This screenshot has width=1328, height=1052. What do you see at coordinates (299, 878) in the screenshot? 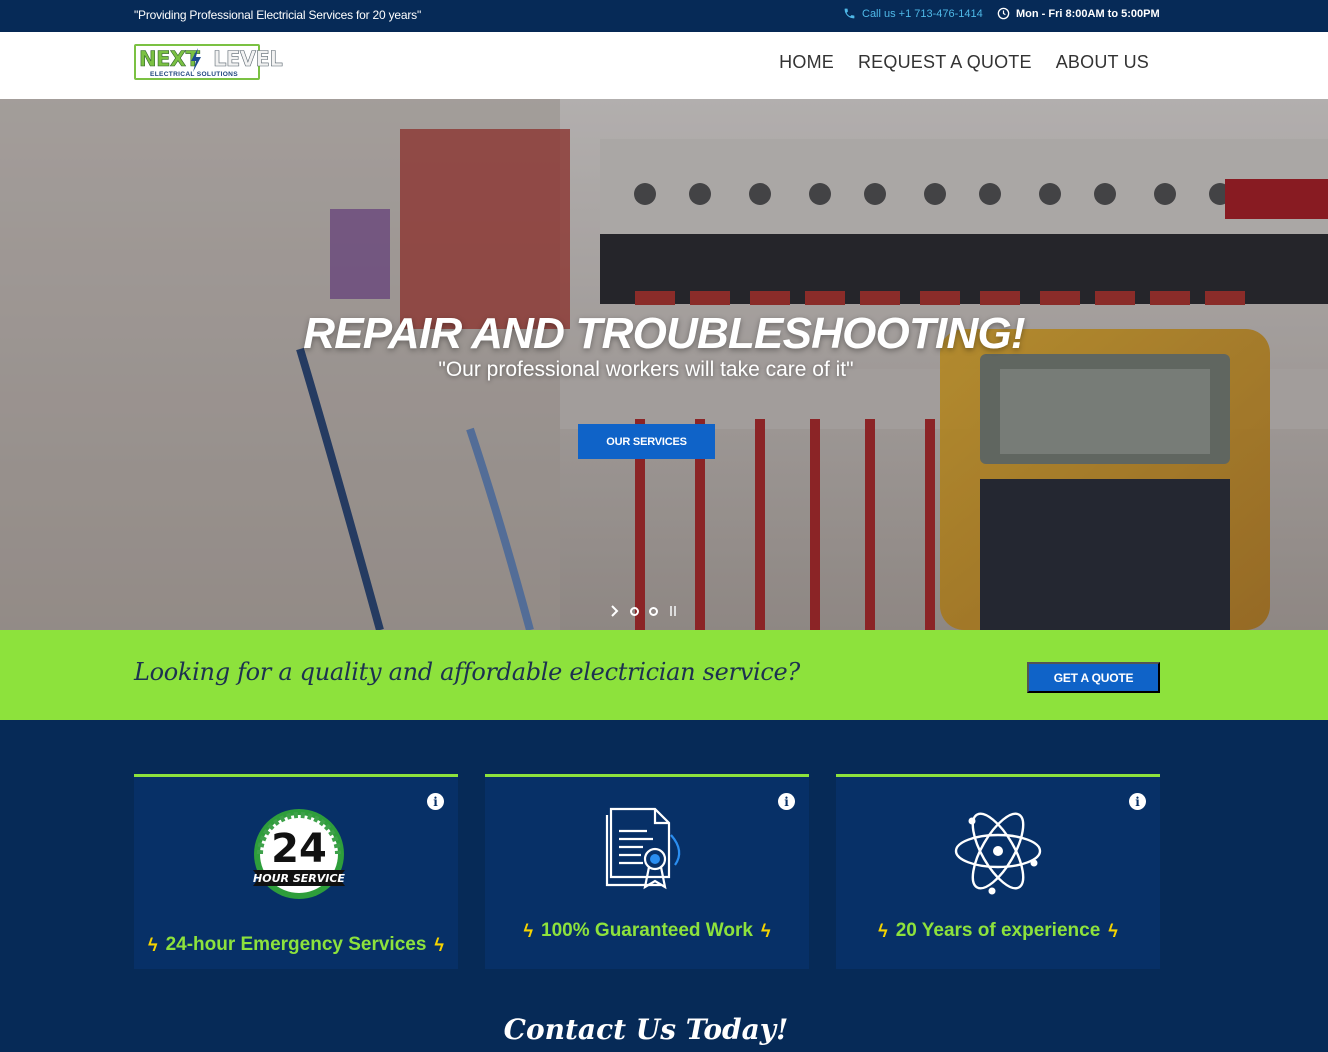
I see `svg-text: HOUR SERVICE` at bounding box center [299, 878].